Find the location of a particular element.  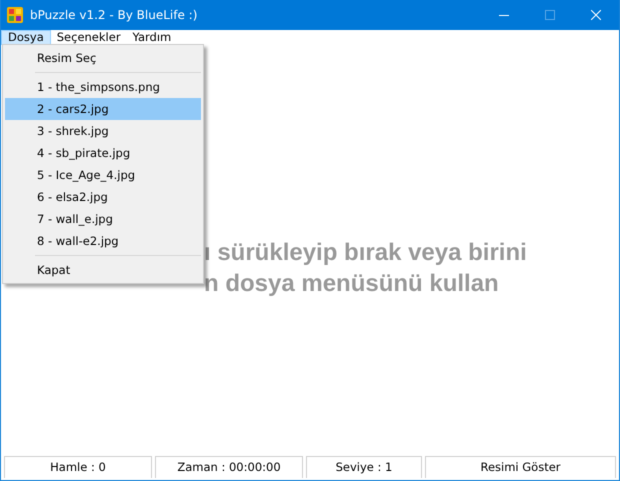

hint-text: n dosya menüsünü kullan is located at coordinates (352, 283).